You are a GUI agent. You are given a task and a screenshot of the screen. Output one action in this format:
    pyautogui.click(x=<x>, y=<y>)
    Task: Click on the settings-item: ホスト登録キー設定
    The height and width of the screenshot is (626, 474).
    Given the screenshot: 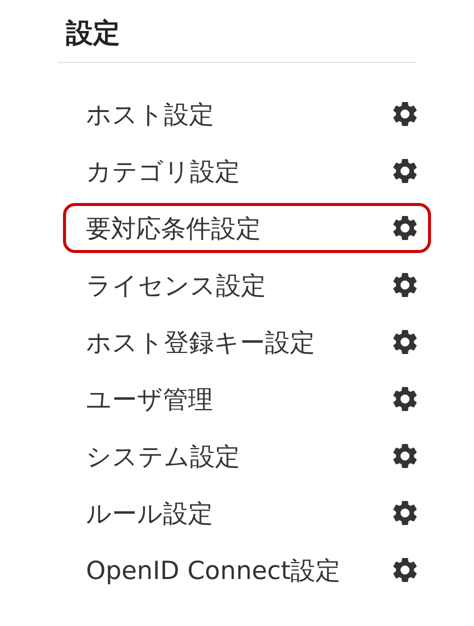 What is the action you would take?
    pyautogui.click(x=247, y=342)
    